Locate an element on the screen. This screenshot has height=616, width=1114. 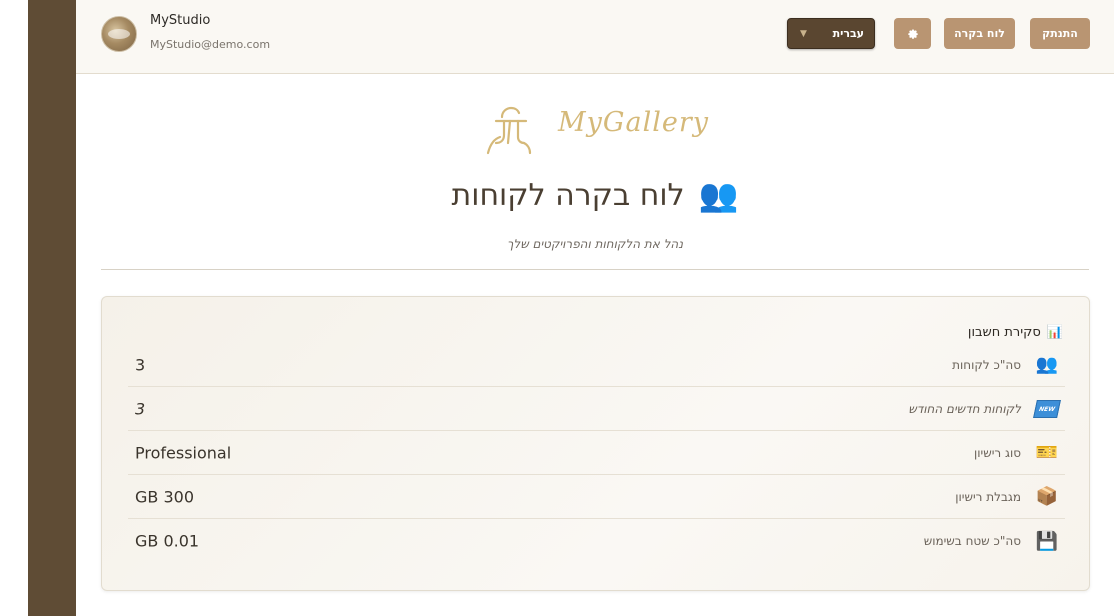
card-title-text: סקירת חשבון is located at coordinates (1004, 332).